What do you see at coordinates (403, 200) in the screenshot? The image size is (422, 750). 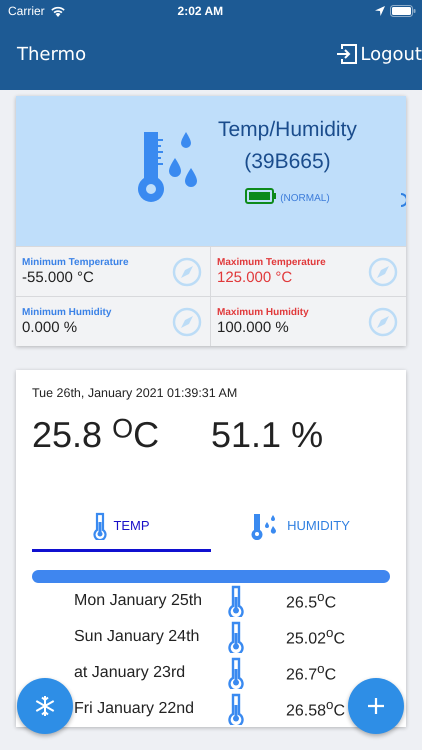 I see `spinner-icon` at bounding box center [403, 200].